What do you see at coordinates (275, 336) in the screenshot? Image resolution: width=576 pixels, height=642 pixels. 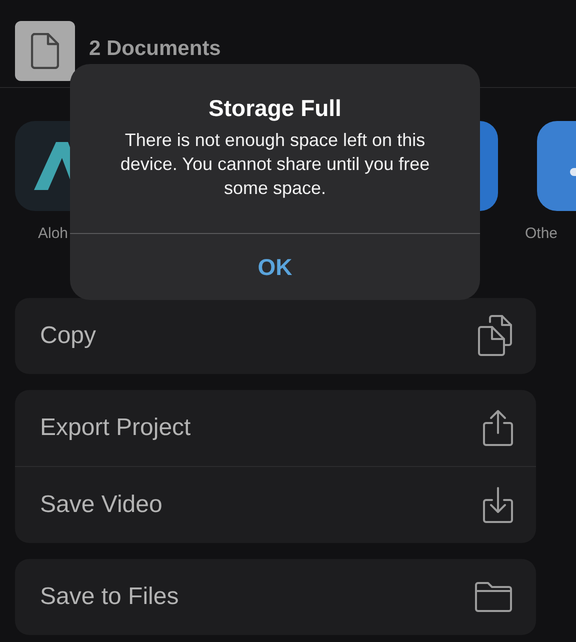 I see `action-row: Copy` at bounding box center [275, 336].